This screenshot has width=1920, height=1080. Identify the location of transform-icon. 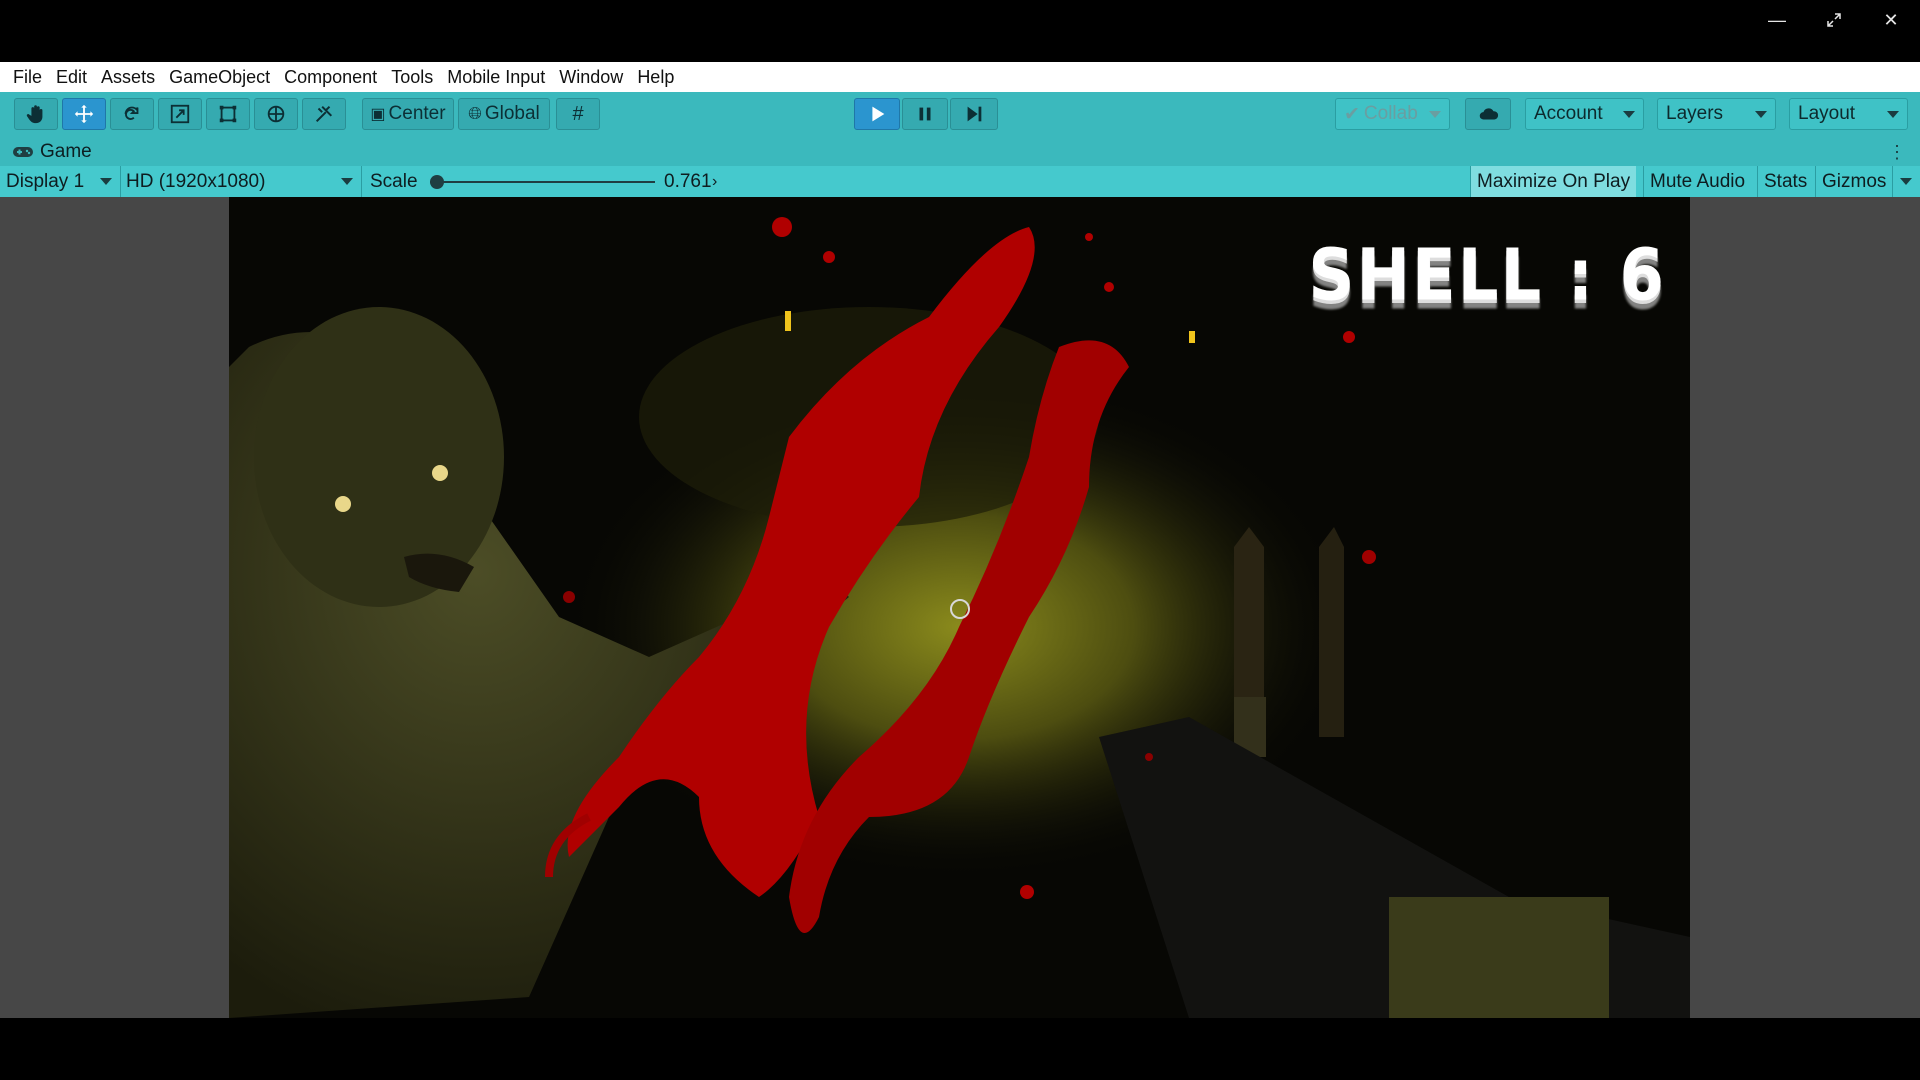
(276, 114).